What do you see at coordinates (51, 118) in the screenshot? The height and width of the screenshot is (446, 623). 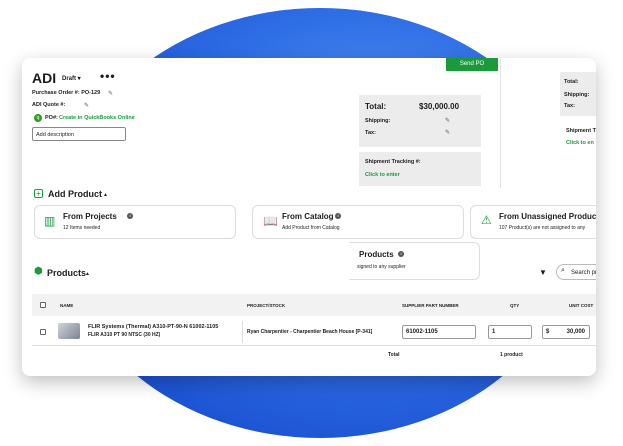 I see `po-label: PO#:` at bounding box center [51, 118].